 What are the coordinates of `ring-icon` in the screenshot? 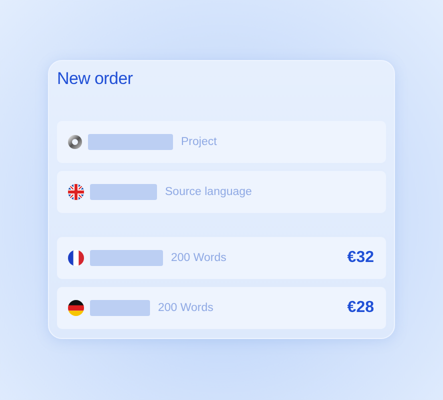 It's located at (75, 142).